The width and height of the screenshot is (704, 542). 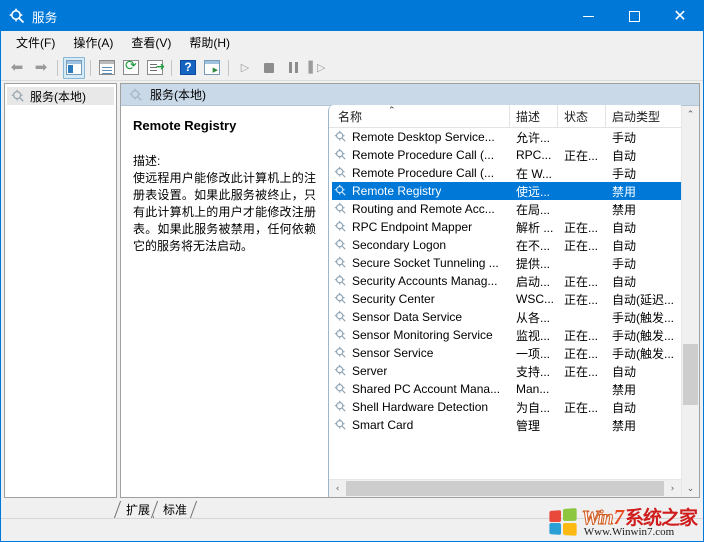 What do you see at coordinates (690, 114) in the screenshot?
I see `scroll-up-button: ⌃` at bounding box center [690, 114].